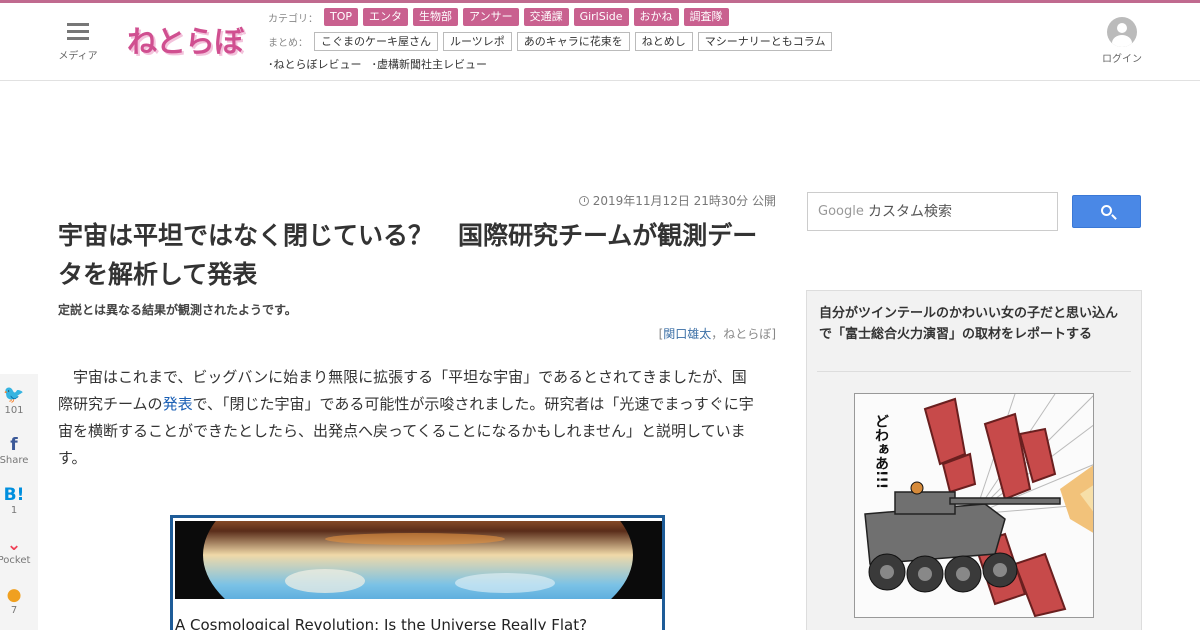 The height and width of the screenshot is (630, 1200). I want to click on byline: [関口雄太，ねとらぼ], so click(717, 334).